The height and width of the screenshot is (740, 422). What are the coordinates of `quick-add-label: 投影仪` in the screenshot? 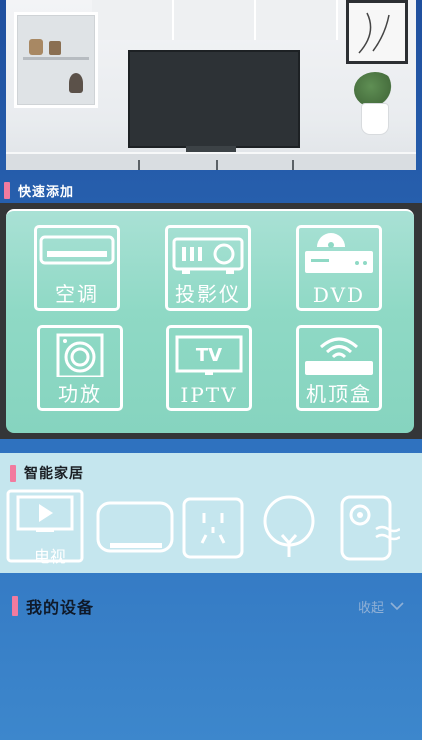 It's located at (208, 294).